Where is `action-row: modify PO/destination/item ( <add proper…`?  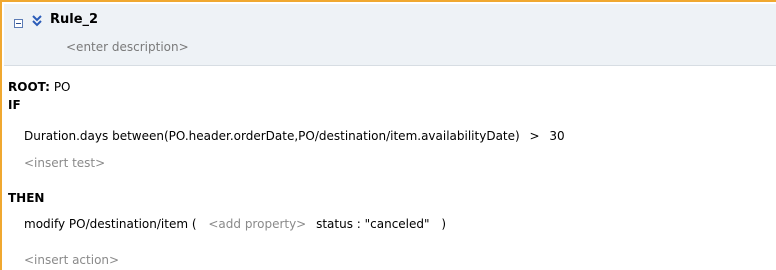
action-row: modify PO/destination/item ( <add proper… is located at coordinates (235, 224).